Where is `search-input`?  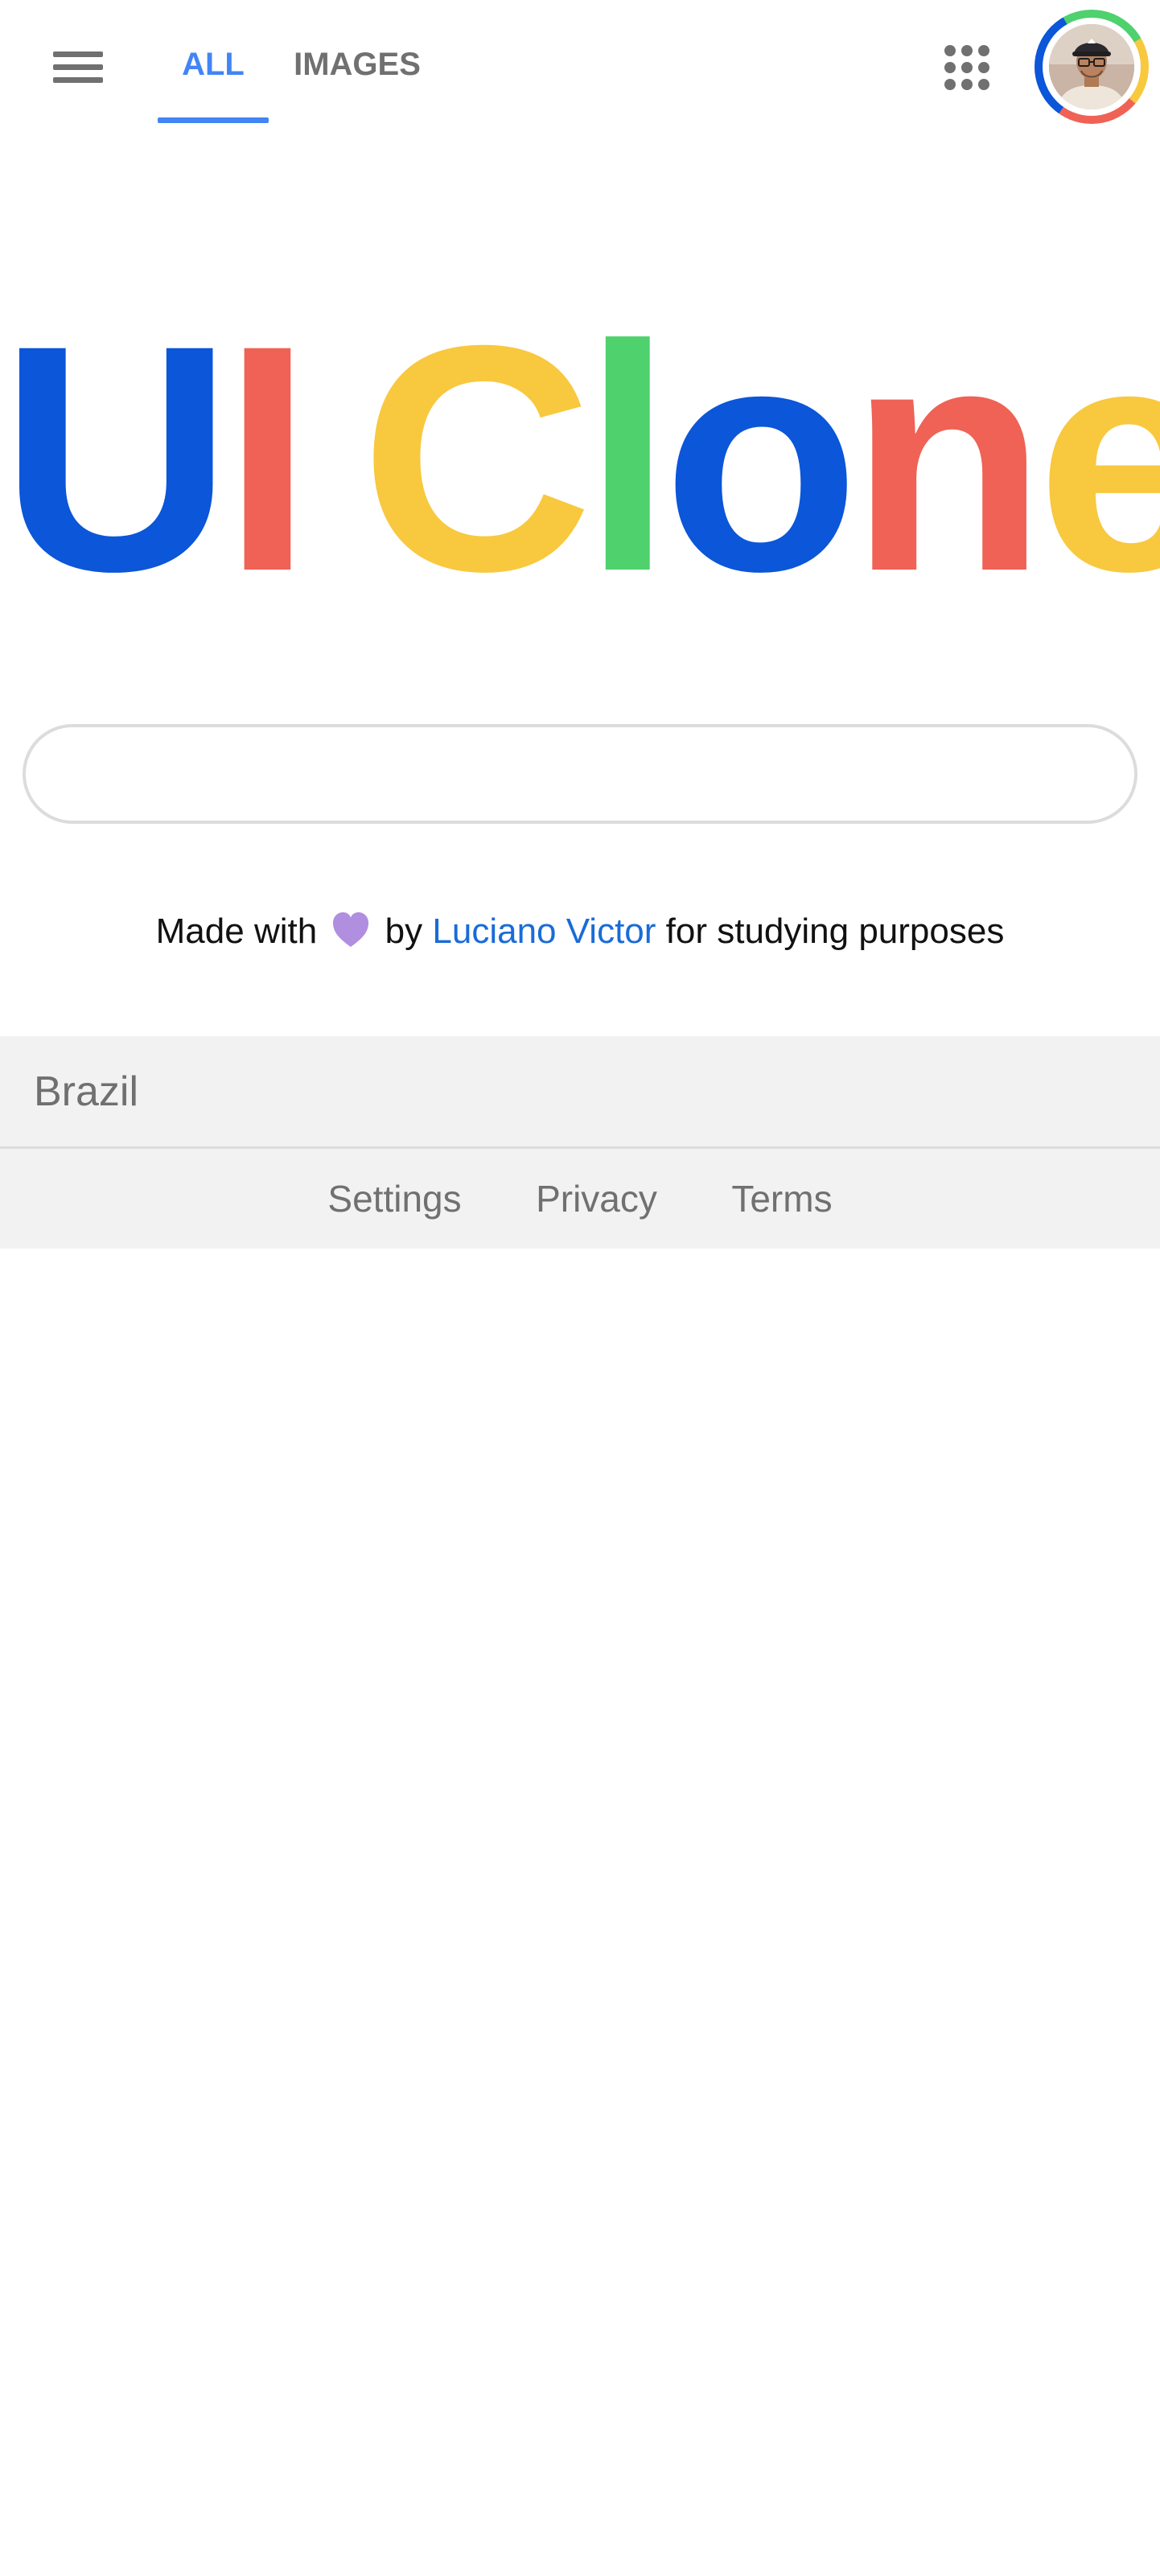 search-input is located at coordinates (580, 774).